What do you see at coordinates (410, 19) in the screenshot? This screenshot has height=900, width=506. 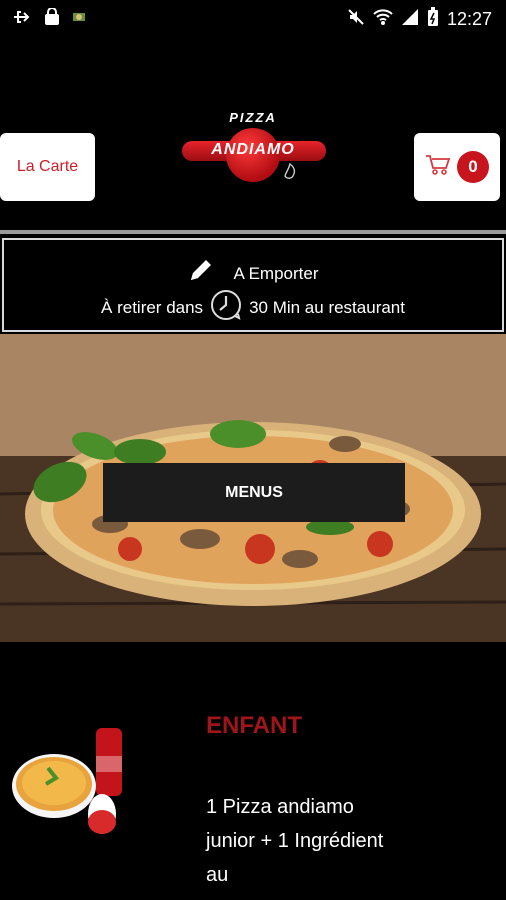 I see `signal-icon` at bounding box center [410, 19].